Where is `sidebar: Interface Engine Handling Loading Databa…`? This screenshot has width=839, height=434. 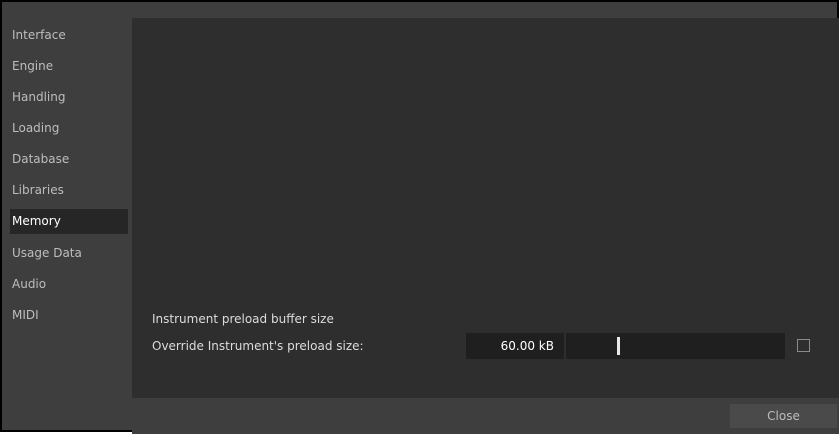
sidebar: Interface Engine Handling Loading Databa… is located at coordinates (67, 216).